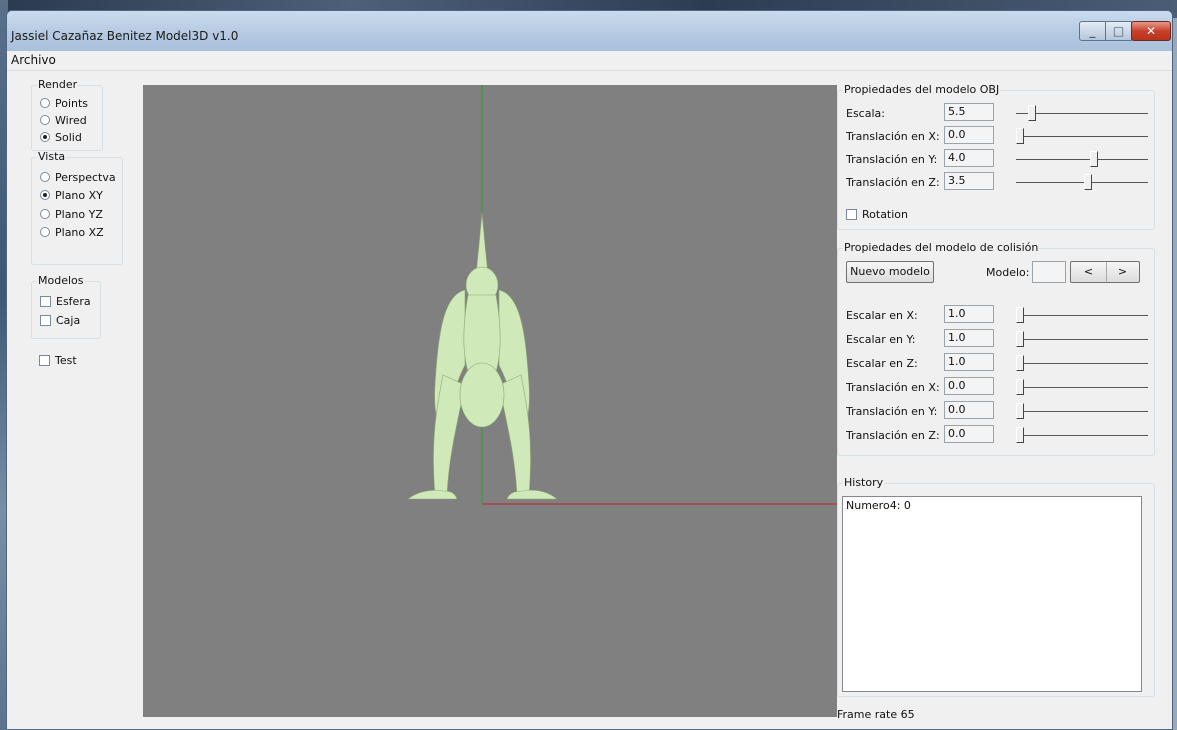  I want to click on maximize-button: □, so click(1118, 31).